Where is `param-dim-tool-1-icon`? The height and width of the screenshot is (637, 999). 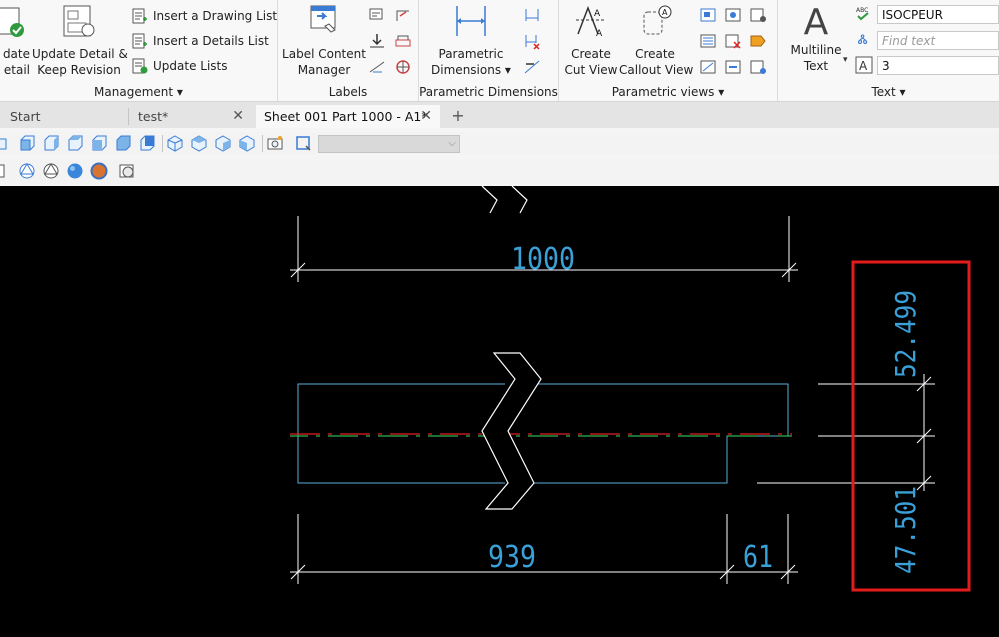
param-dim-tool-1-icon is located at coordinates (532, 15).